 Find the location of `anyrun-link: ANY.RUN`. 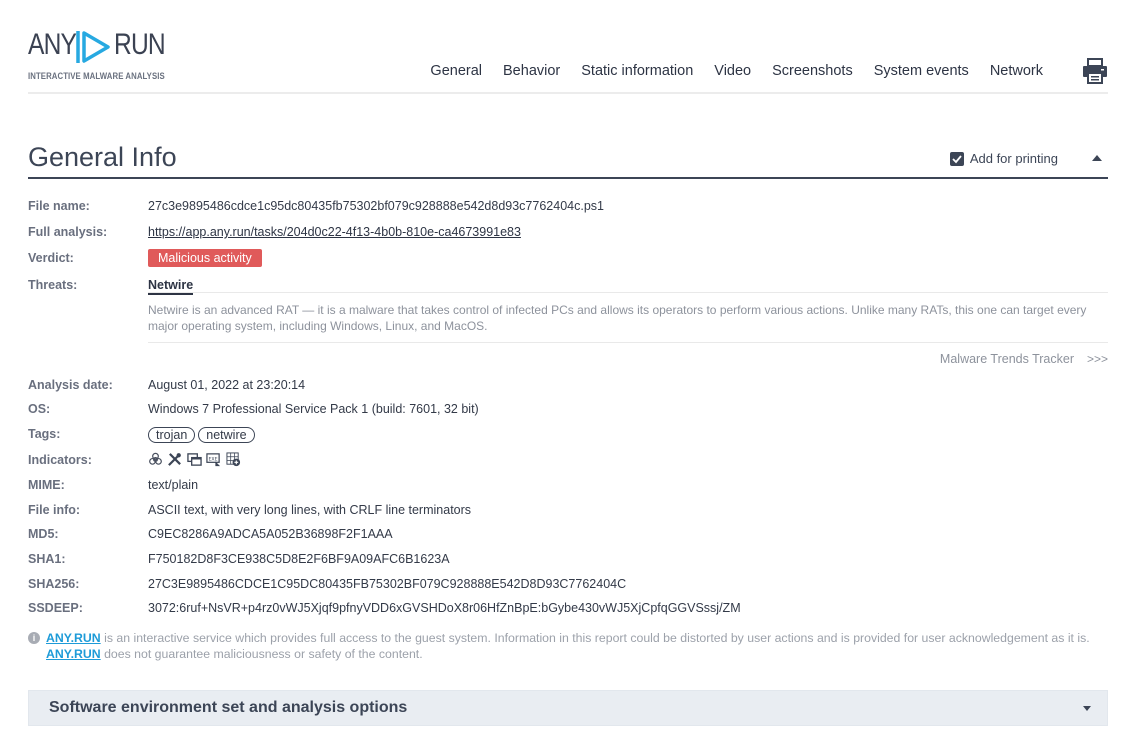

anyrun-link: ANY.RUN is located at coordinates (73, 638).